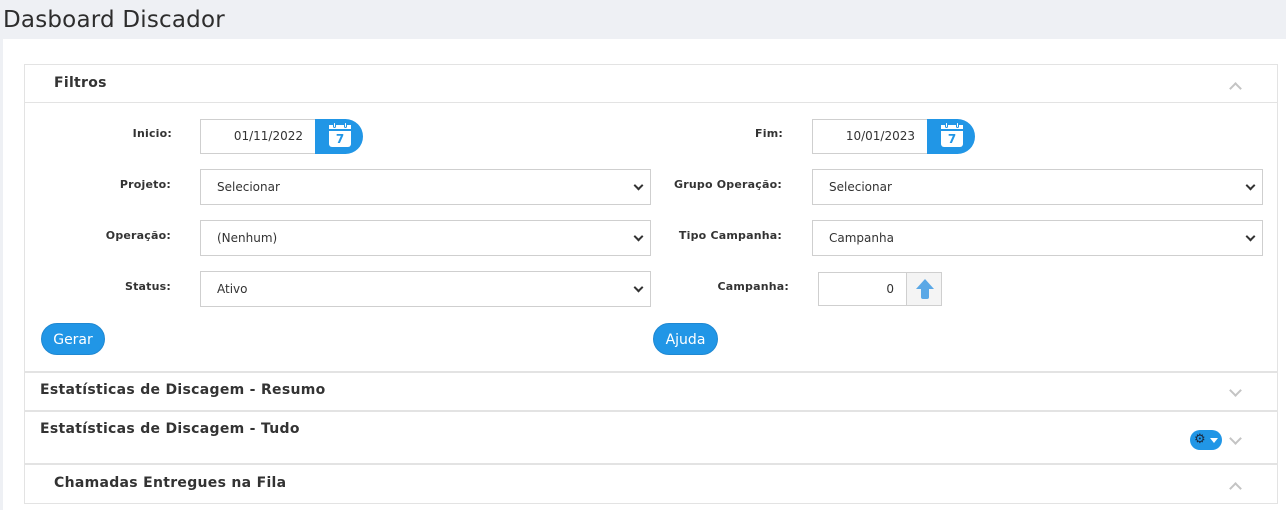 This screenshot has width=1286, height=510. What do you see at coordinates (183, 390) in the screenshot?
I see `resumo-title: Estatísticas de Discagem - Resumo` at bounding box center [183, 390].